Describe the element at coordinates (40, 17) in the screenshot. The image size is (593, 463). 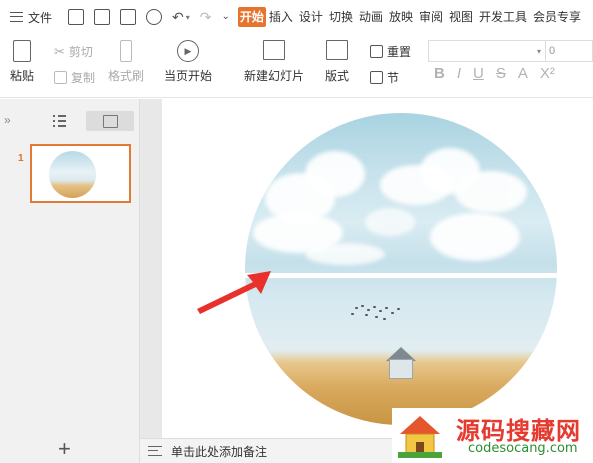
I see `file-menu-label: 文件` at that location.